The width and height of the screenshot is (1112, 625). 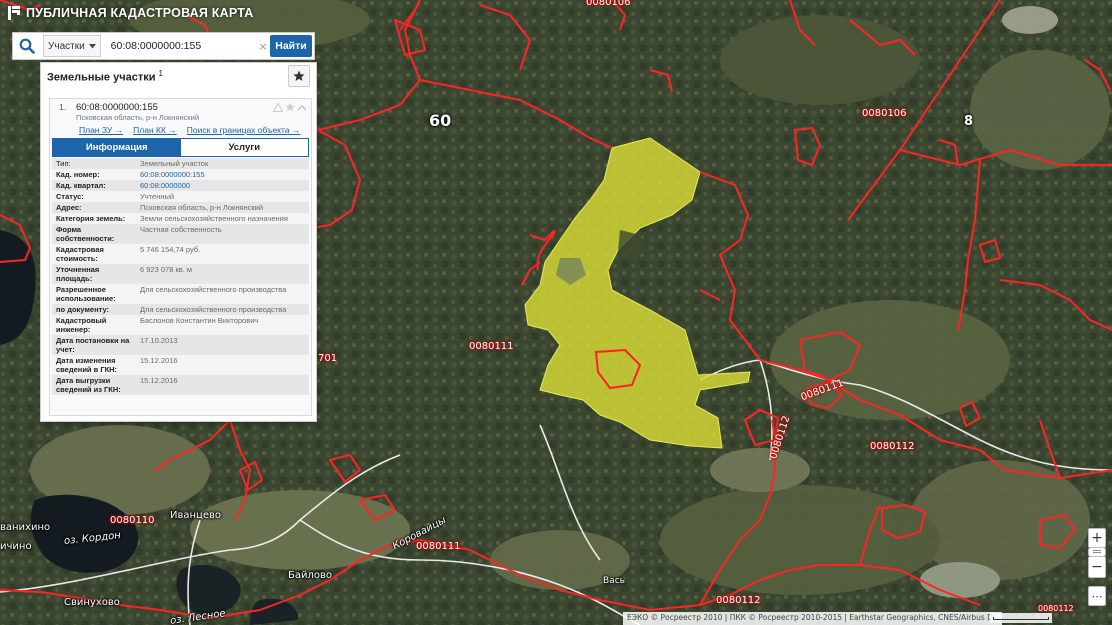 What do you see at coordinates (94, 385) in the screenshot?
I see `info-key: Дата выгрузки сведений из ГКН:` at bounding box center [94, 385].